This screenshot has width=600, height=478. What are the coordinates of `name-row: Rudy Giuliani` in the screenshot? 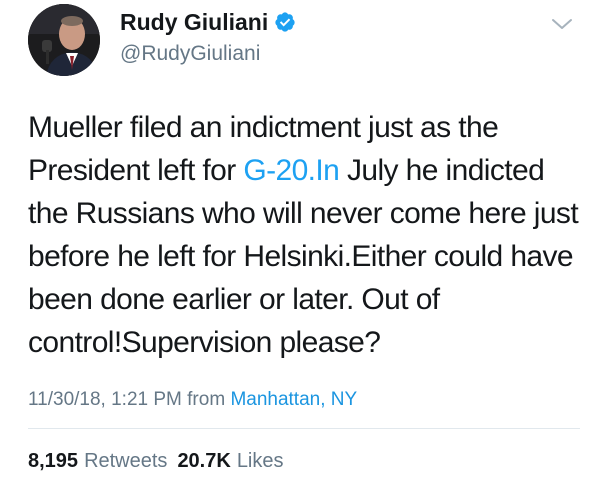 It's located at (208, 22).